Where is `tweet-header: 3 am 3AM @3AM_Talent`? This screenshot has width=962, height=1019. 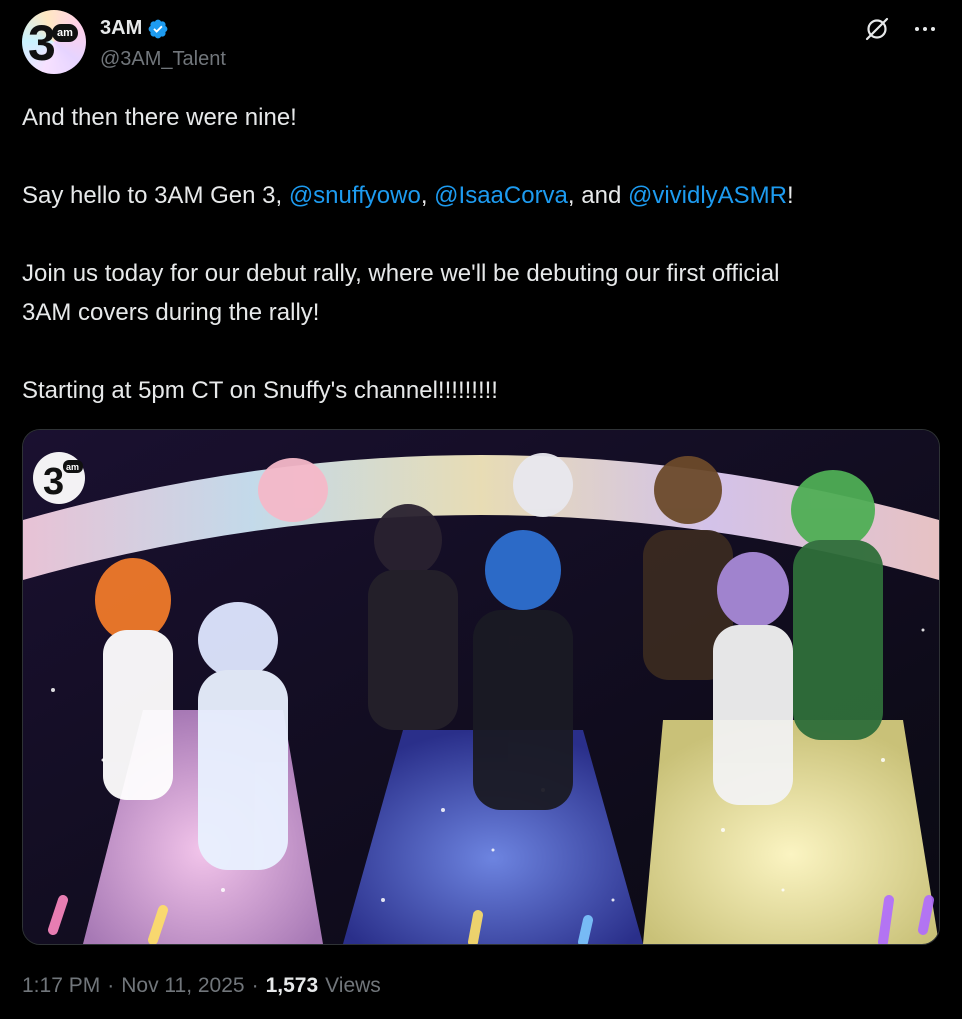 tweet-header: 3 am 3AM @3AM_Talent is located at coordinates (481, 45).